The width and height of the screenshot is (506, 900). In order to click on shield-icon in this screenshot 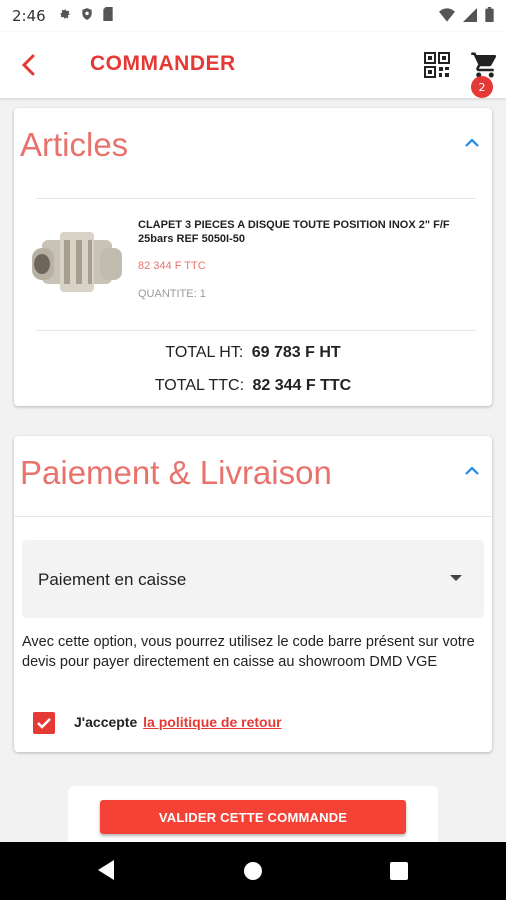, I will do `click(87, 16)`.